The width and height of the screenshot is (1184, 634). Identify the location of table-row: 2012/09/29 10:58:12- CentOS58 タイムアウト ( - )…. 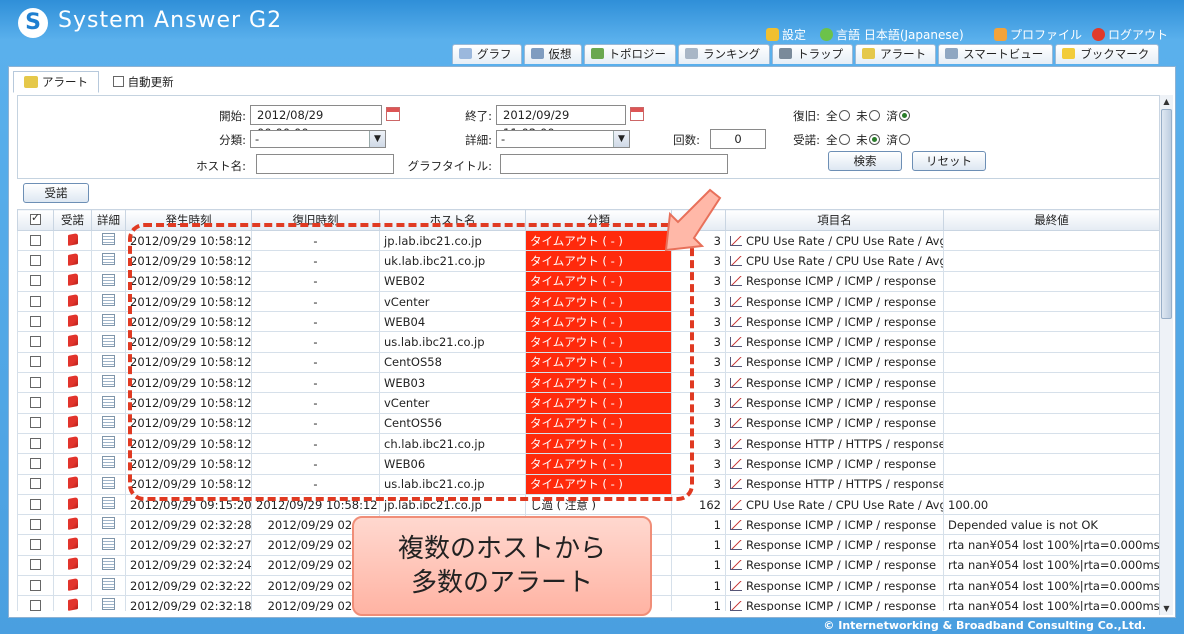
(588, 362).